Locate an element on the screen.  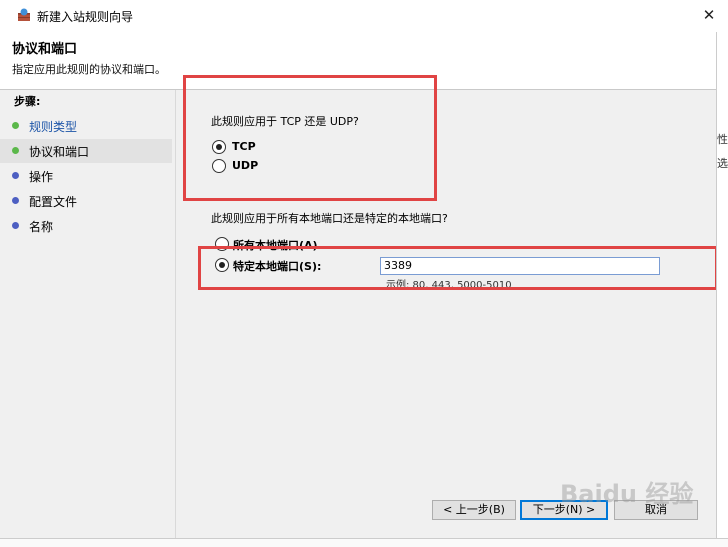
window-title: 新建入站规则向导 is located at coordinates (85, 17).